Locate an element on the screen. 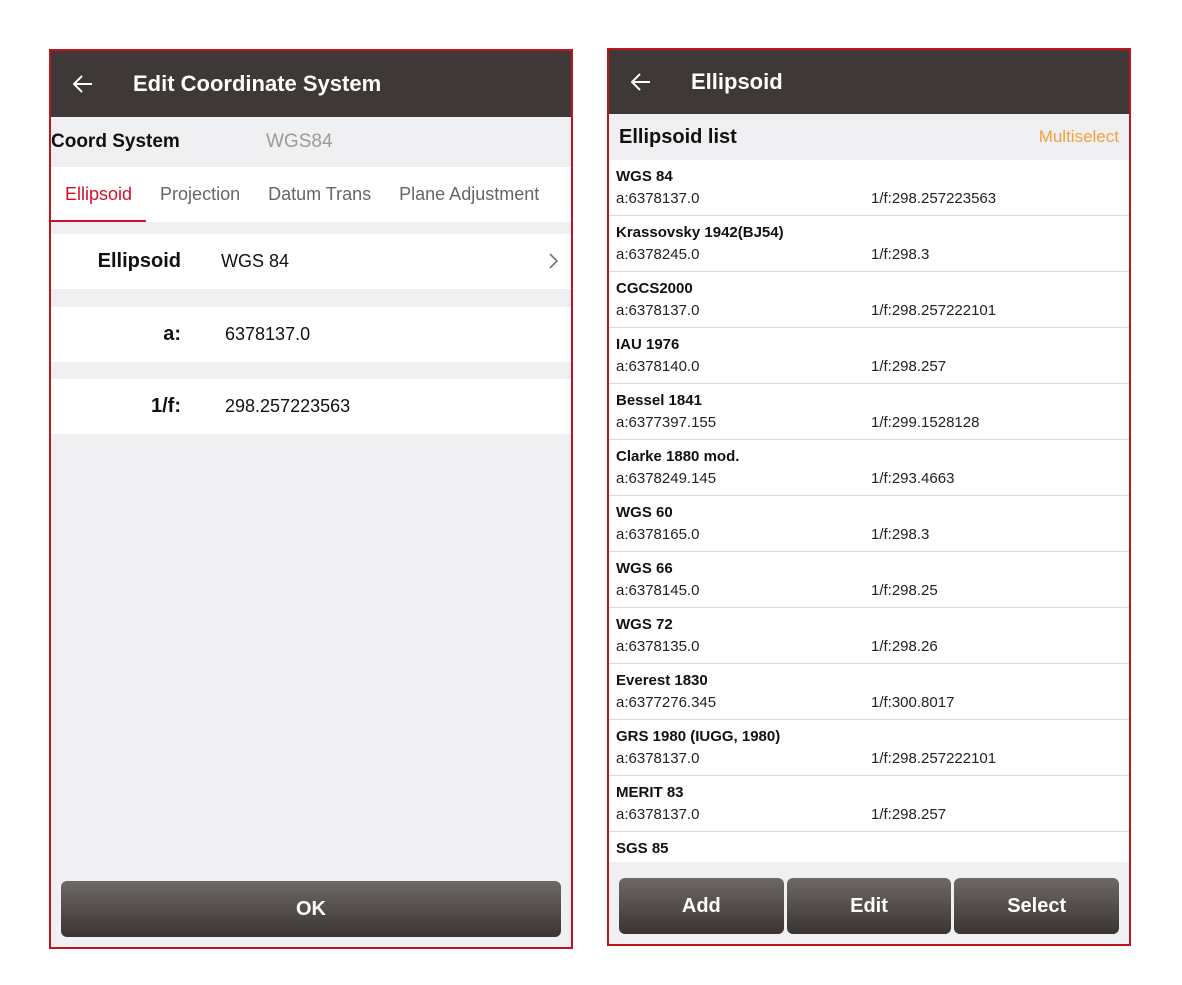  add-button: Add is located at coordinates (701, 906).